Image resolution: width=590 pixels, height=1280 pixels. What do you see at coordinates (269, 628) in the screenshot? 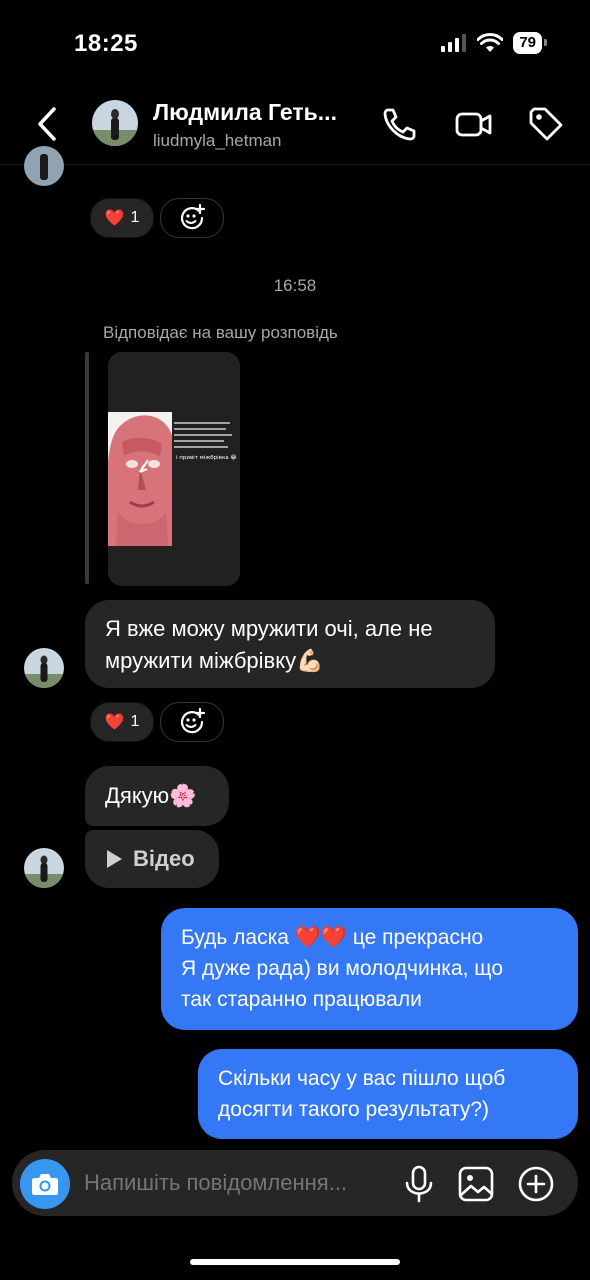
I see `message-text: Я вже можу мружити очі, але не` at bounding box center [269, 628].